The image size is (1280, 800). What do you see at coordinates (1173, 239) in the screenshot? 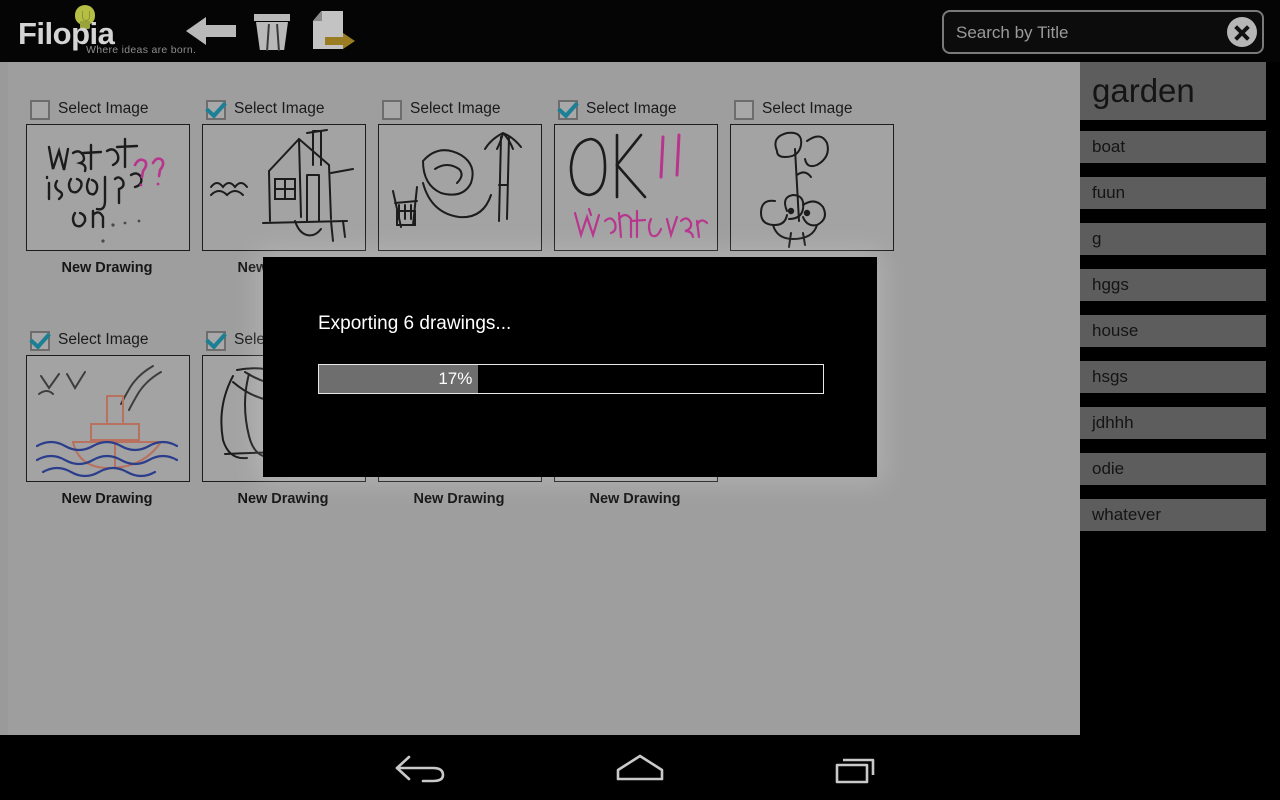
I see `sidebar-item-g: g` at bounding box center [1173, 239].